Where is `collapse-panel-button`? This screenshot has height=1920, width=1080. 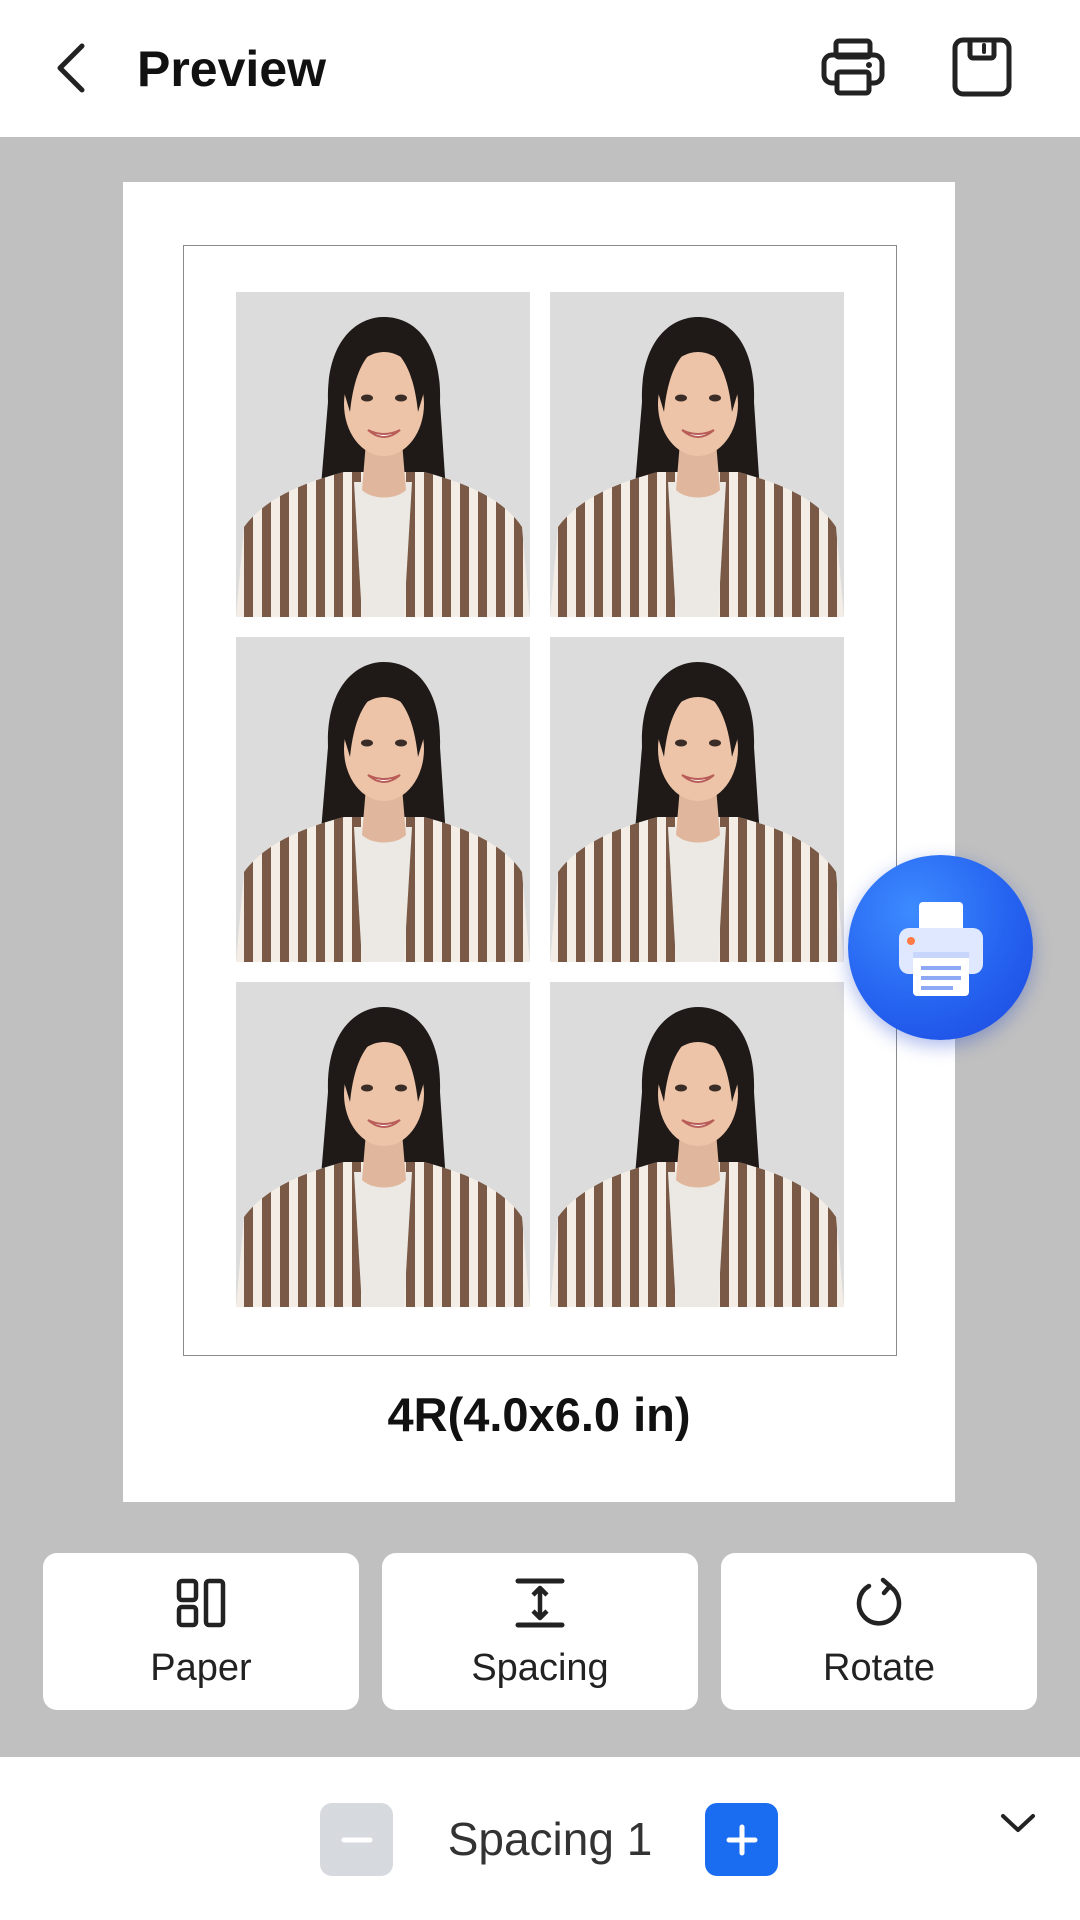 collapse-panel-button is located at coordinates (1018, 1823).